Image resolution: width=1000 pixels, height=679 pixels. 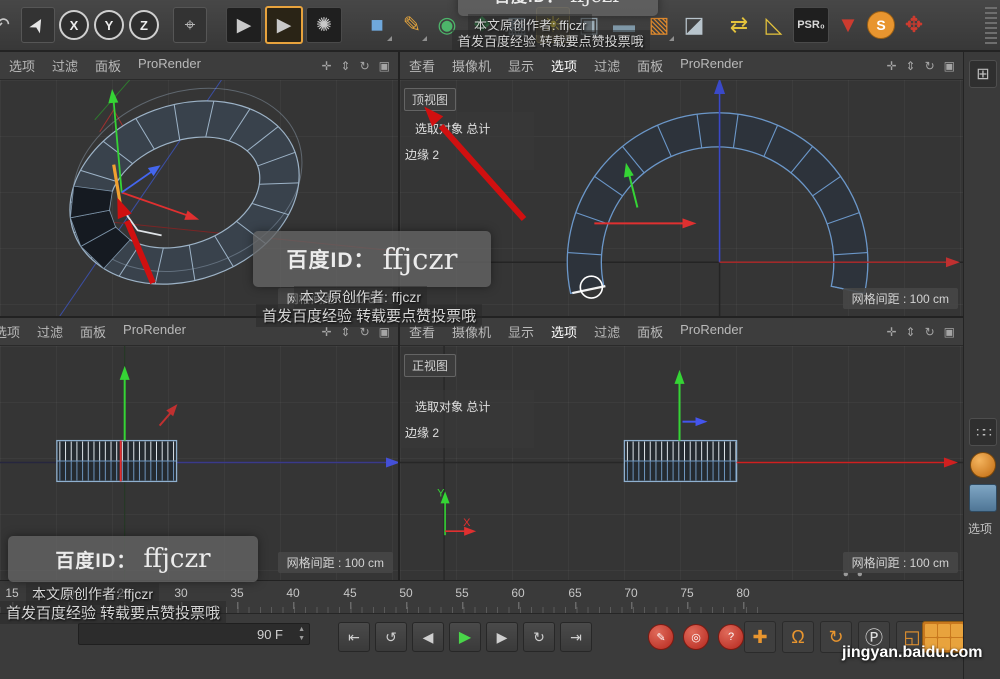 I want to click on stepper-down-icon: ▼, so click(x=301, y=638).